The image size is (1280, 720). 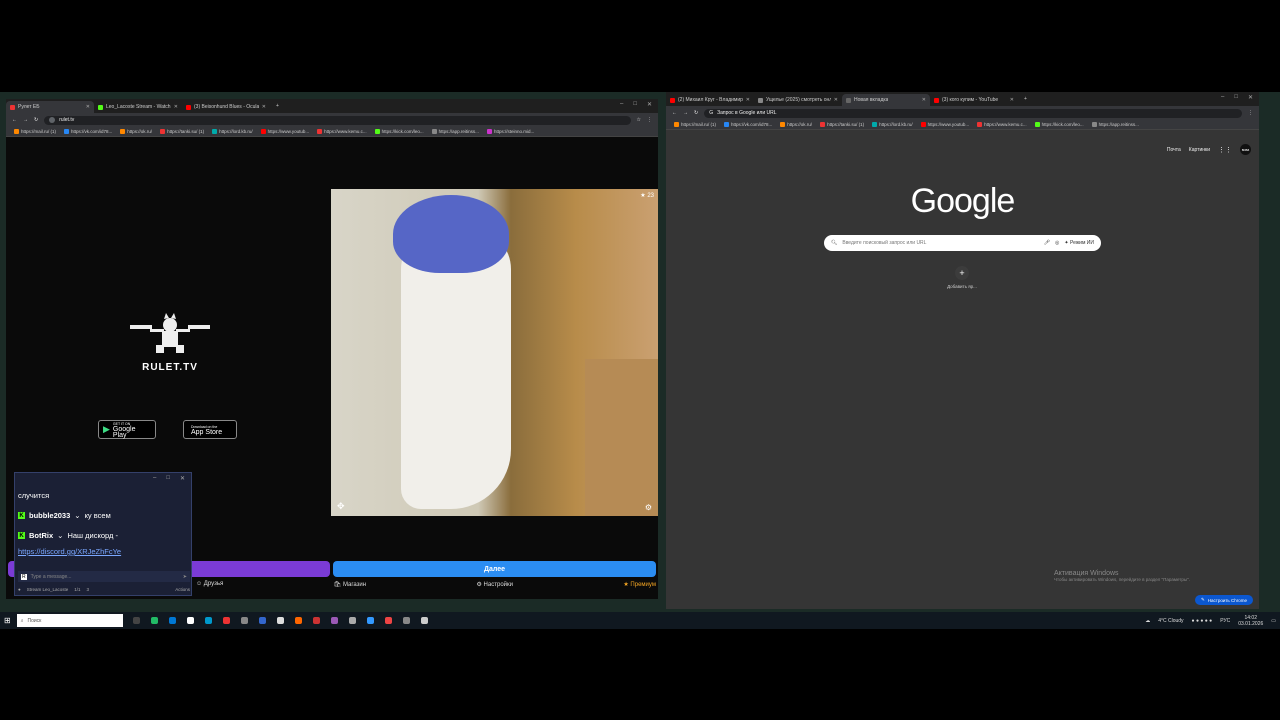 What do you see at coordinates (170, 343) in the screenshot?
I see `rulet-logo: RULET.TV` at bounding box center [170, 343].